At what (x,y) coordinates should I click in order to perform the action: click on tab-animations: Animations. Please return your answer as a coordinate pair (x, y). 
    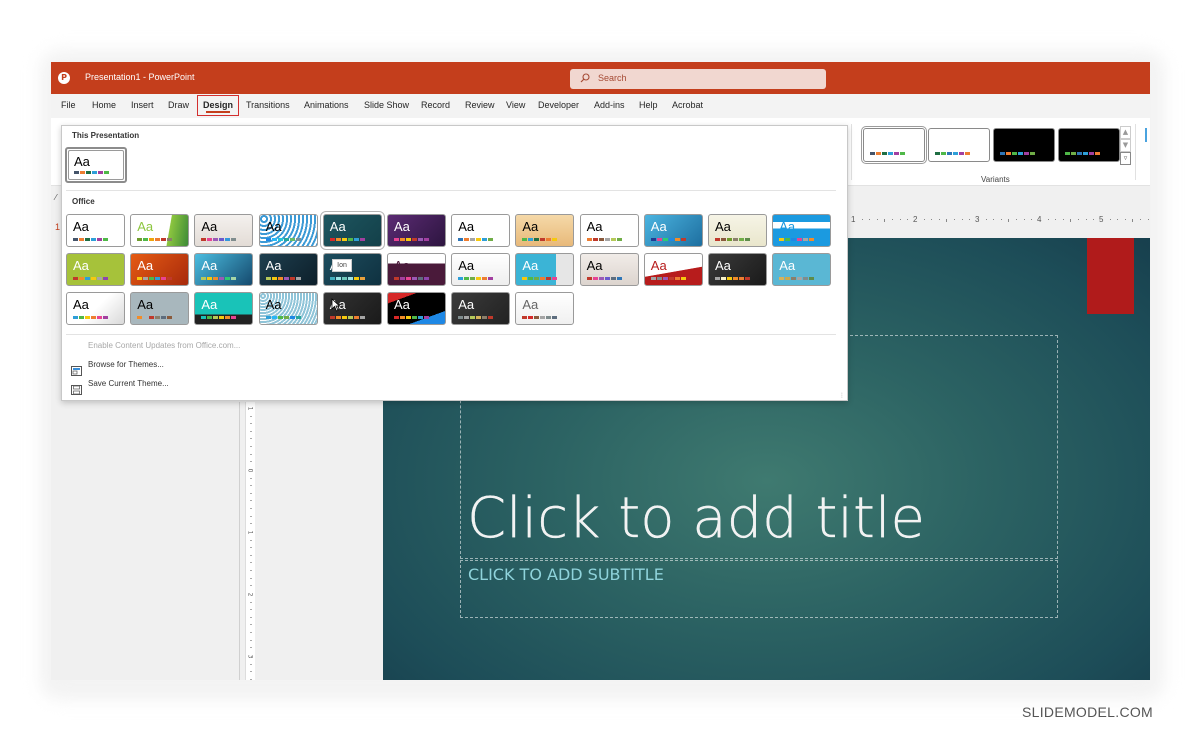
    Looking at the image, I should click on (326, 105).